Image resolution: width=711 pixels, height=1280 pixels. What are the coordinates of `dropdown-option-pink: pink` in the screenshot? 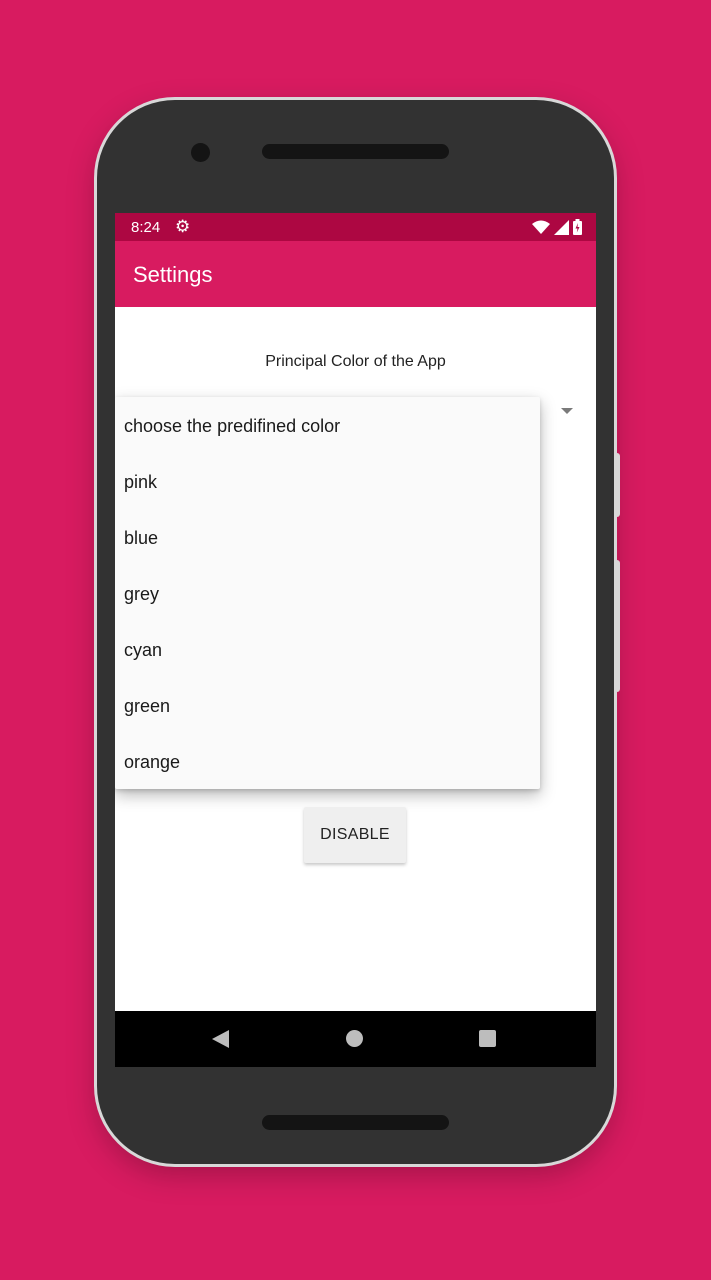 It's located at (327, 481).